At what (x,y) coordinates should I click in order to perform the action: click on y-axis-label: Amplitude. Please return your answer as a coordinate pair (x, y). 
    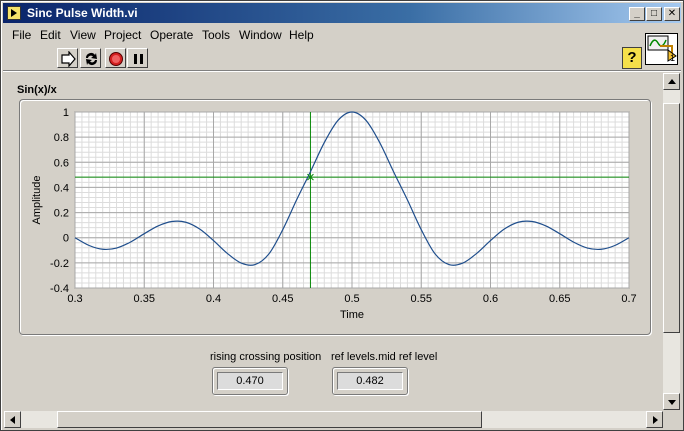
    Looking at the image, I should click on (37, 200).